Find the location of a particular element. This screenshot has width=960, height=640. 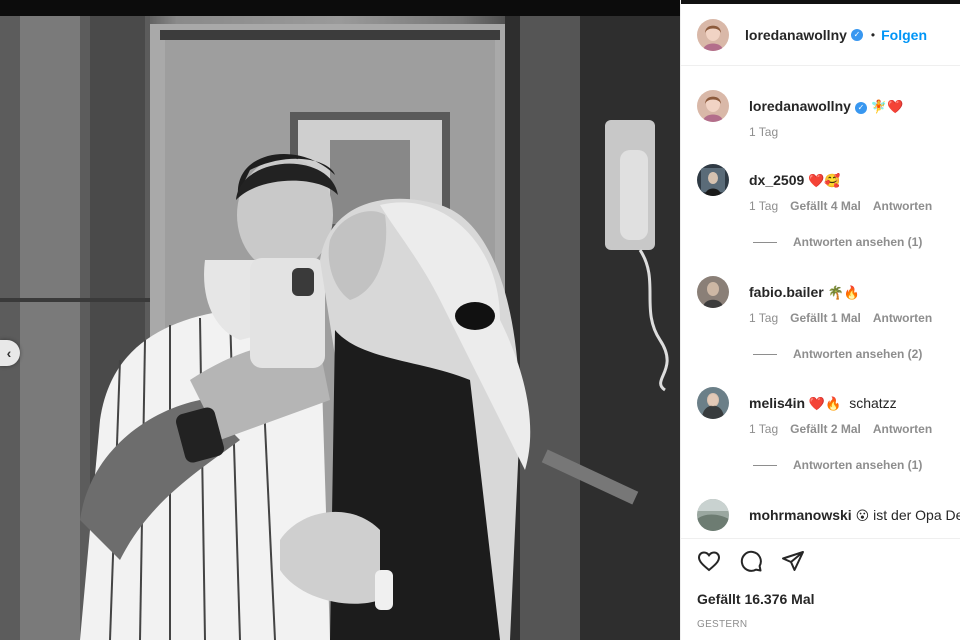

caption: loredanawollny ✓ 🧚❤️ 1 Tag is located at coordinates (828, 114).